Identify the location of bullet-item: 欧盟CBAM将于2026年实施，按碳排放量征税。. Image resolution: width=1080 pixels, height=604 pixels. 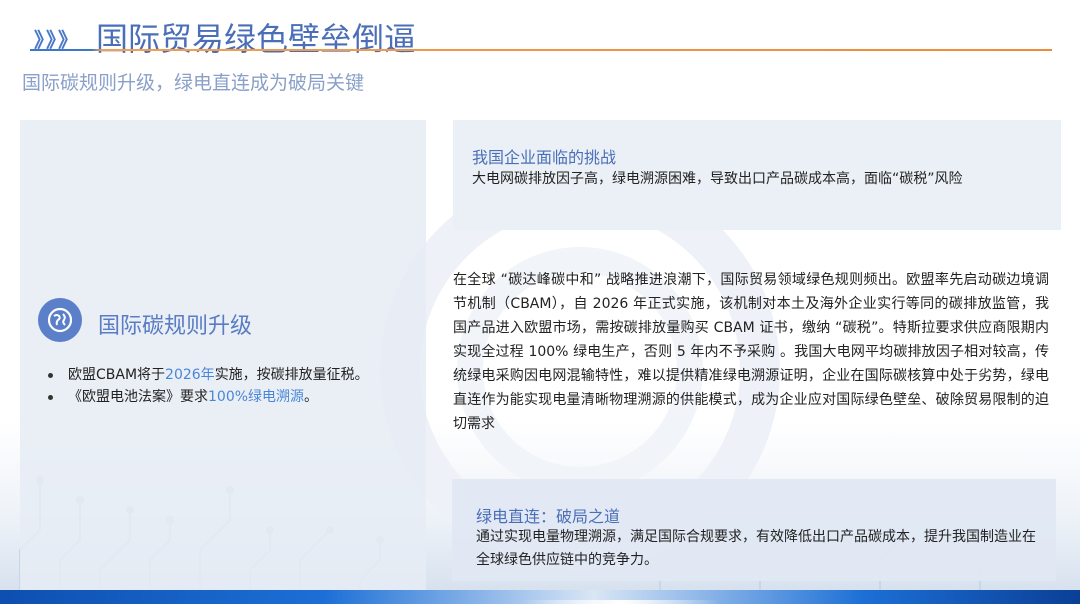
(207, 375).